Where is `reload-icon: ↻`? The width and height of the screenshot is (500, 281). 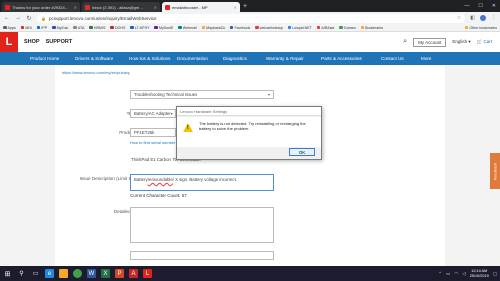 reload-icon: ↻ is located at coordinates (29, 18).